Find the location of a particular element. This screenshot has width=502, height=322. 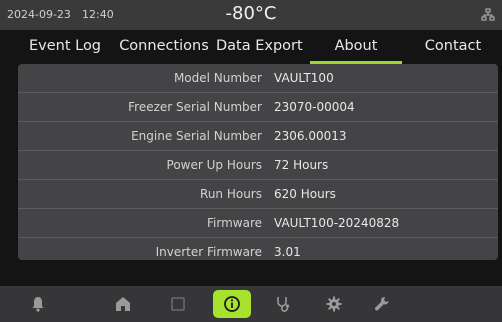

row-value: VAULT100 is located at coordinates (304, 78).